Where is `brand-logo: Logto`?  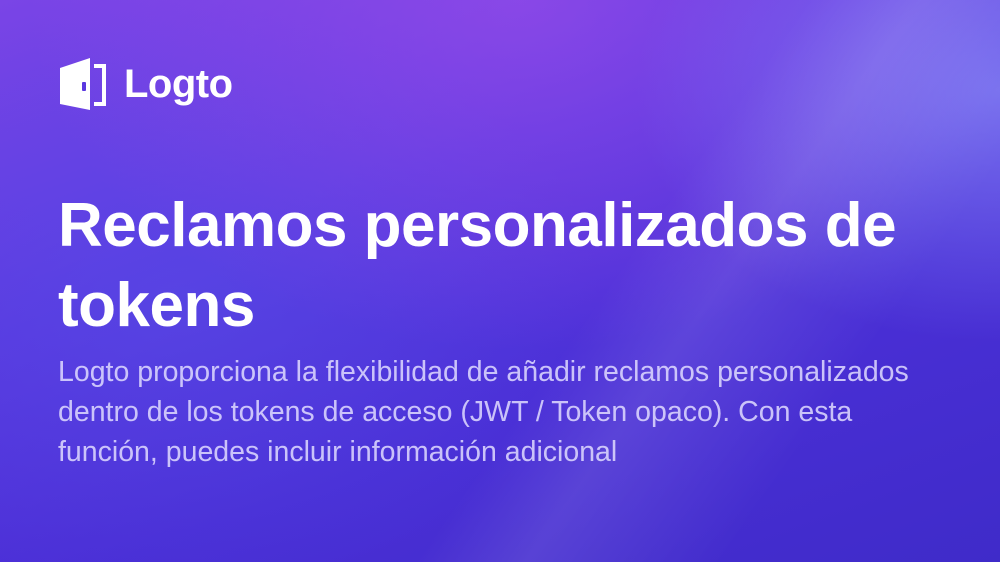 brand-logo: Logto is located at coordinates (145, 84).